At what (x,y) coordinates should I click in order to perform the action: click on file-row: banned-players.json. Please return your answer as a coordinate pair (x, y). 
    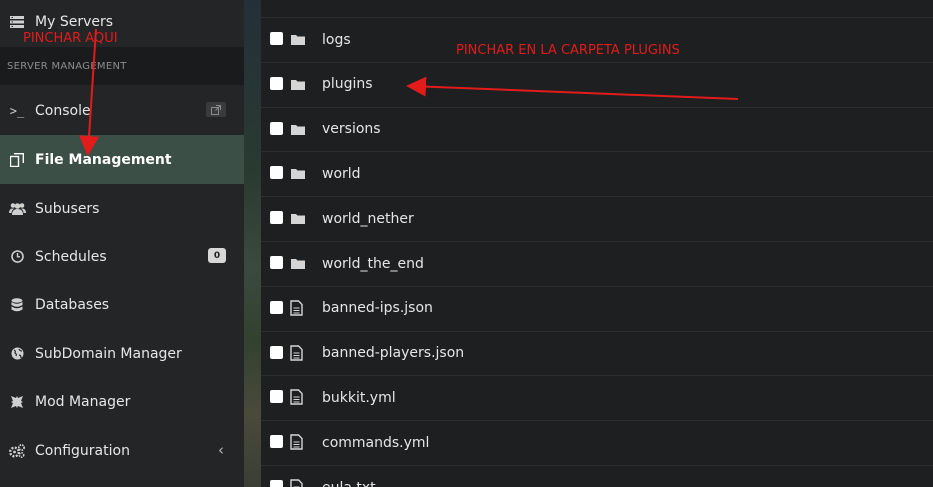
    Looking at the image, I should click on (597, 352).